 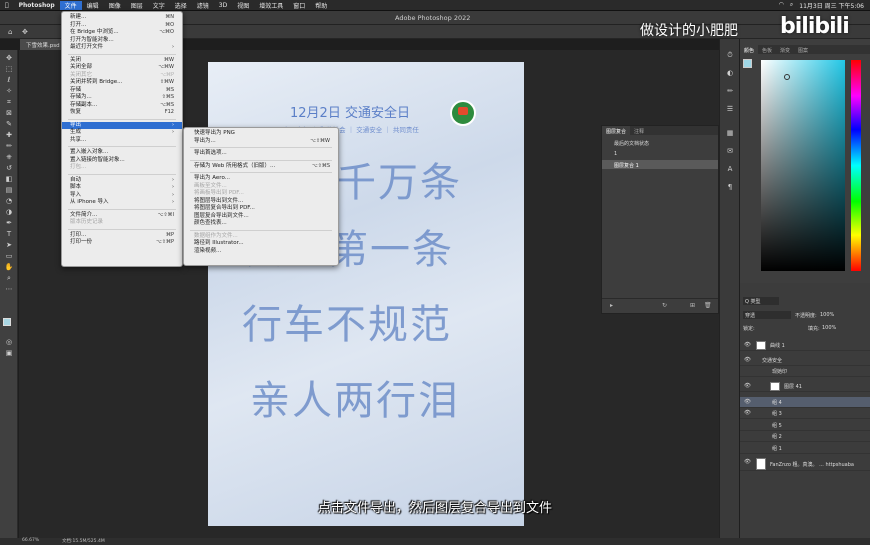 I want to click on frame-tool: ⊠, so click(x=9, y=113).